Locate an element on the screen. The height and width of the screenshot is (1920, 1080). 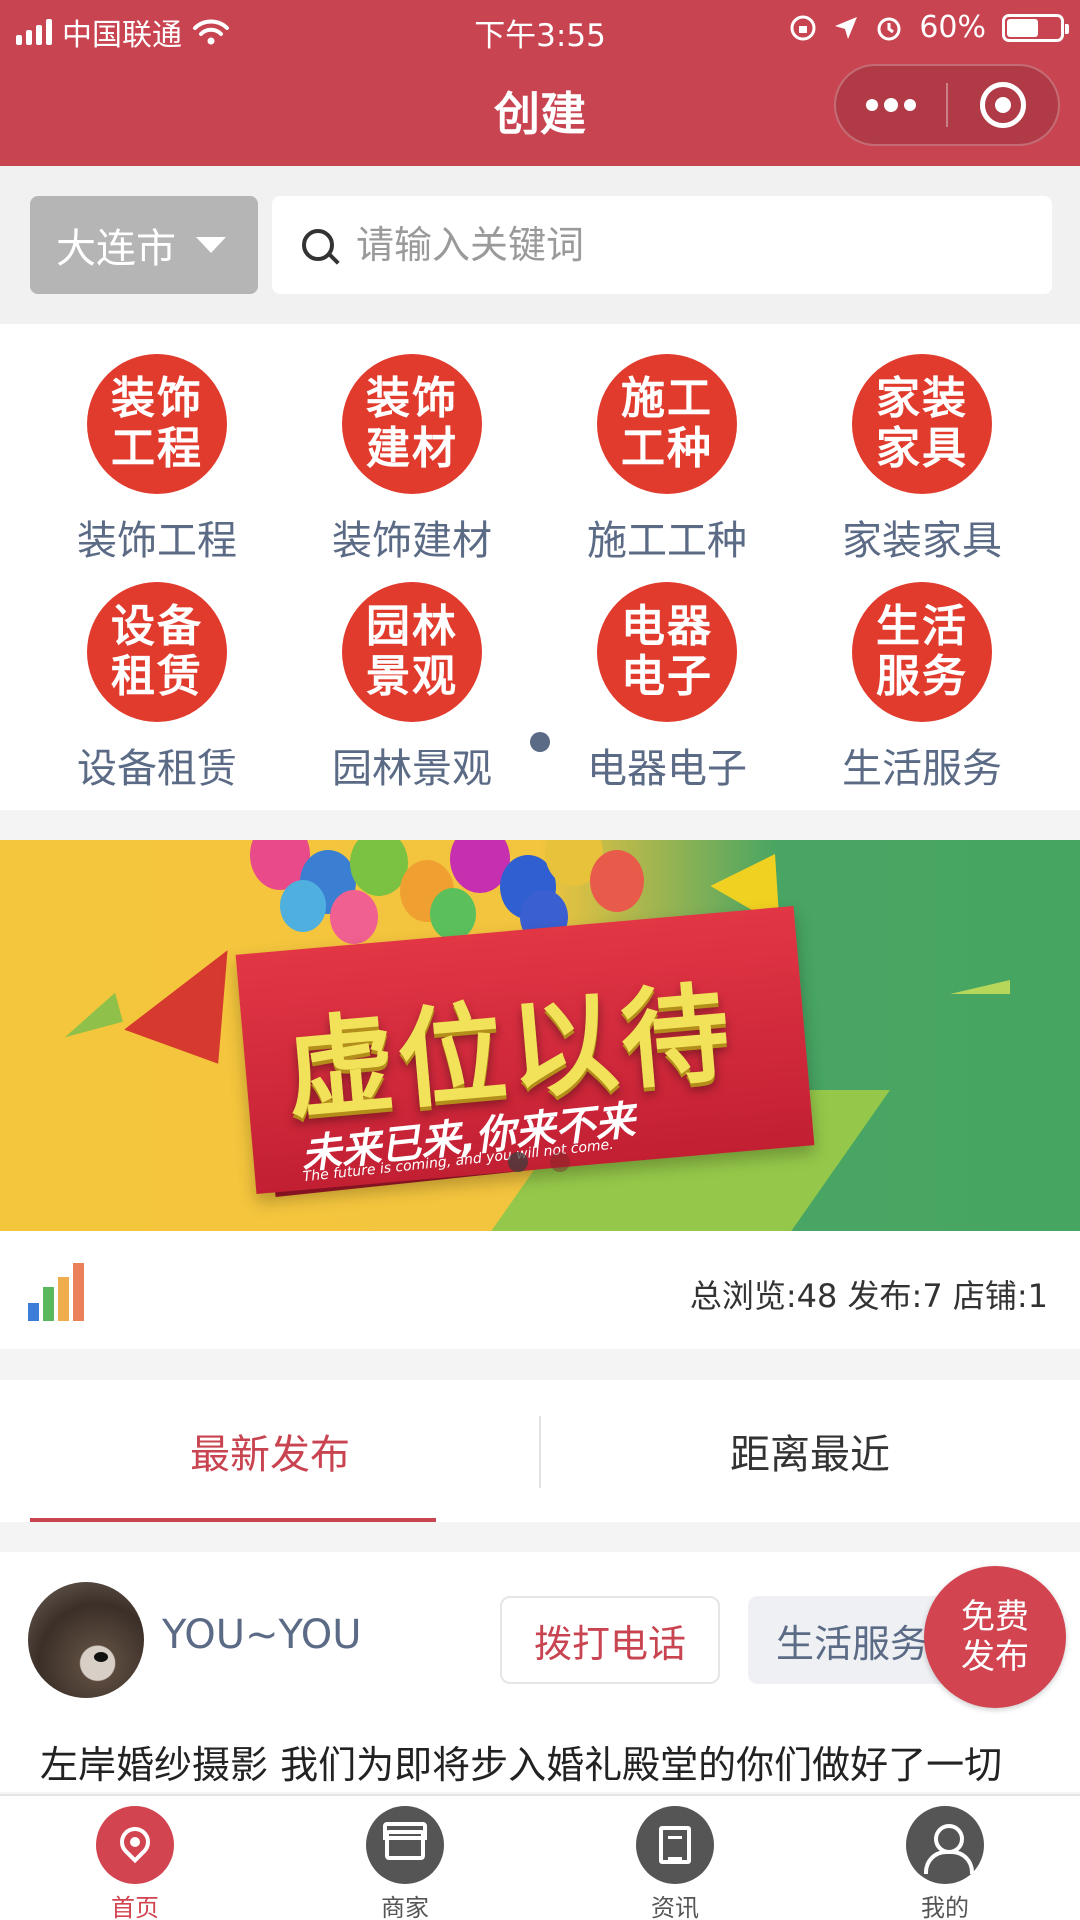
category-item: 园林 景观 园林景观 is located at coordinates (412, 687).